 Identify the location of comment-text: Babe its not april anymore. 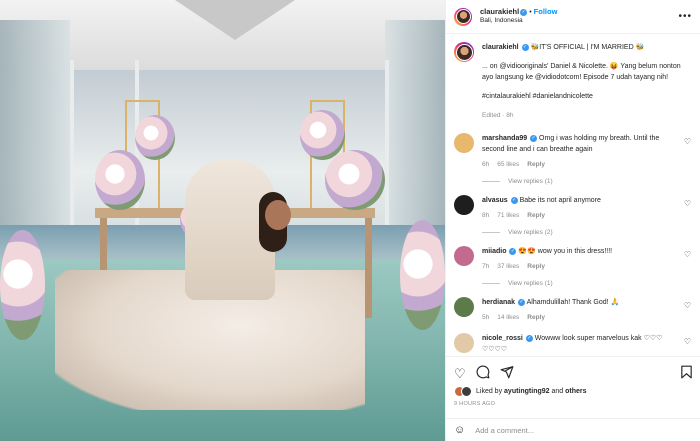
(560, 200).